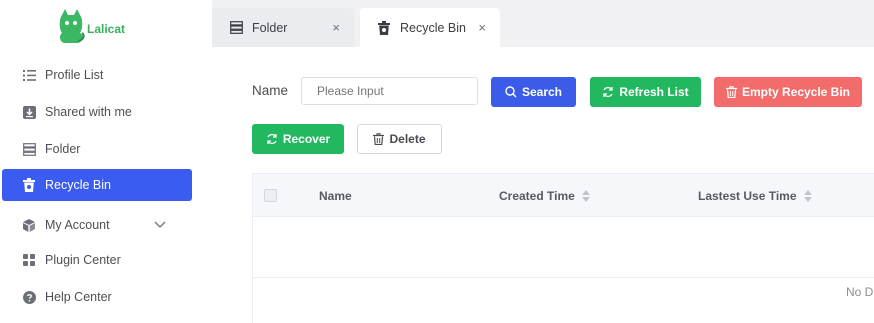 The height and width of the screenshot is (323, 874). I want to click on tab-folder: Folder ×, so click(283, 27).